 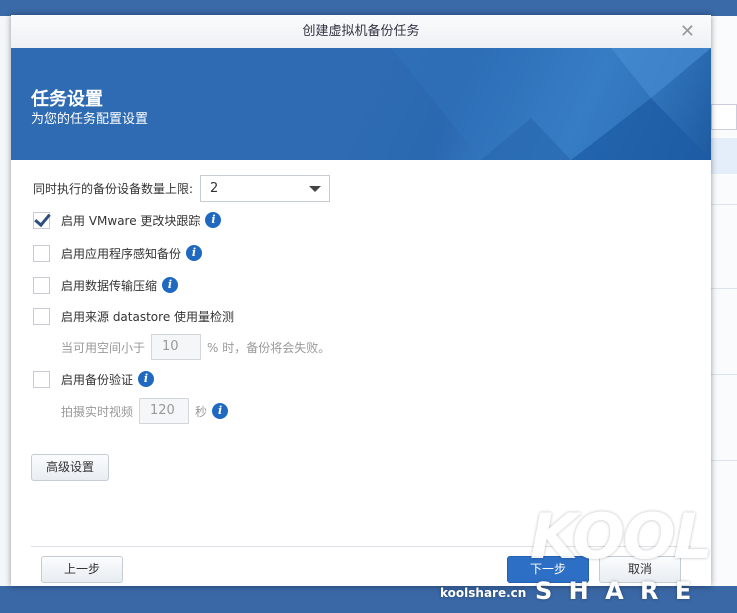 What do you see at coordinates (41, 316) in the screenshot?
I see `datastore-check-checkbox` at bounding box center [41, 316].